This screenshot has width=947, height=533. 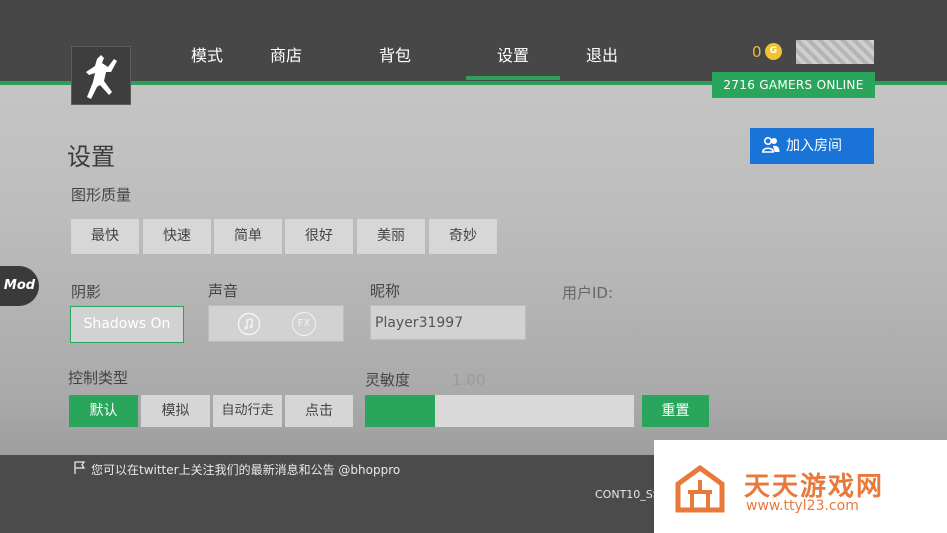 I want to click on nav-active-indicator, so click(x=513, y=78).